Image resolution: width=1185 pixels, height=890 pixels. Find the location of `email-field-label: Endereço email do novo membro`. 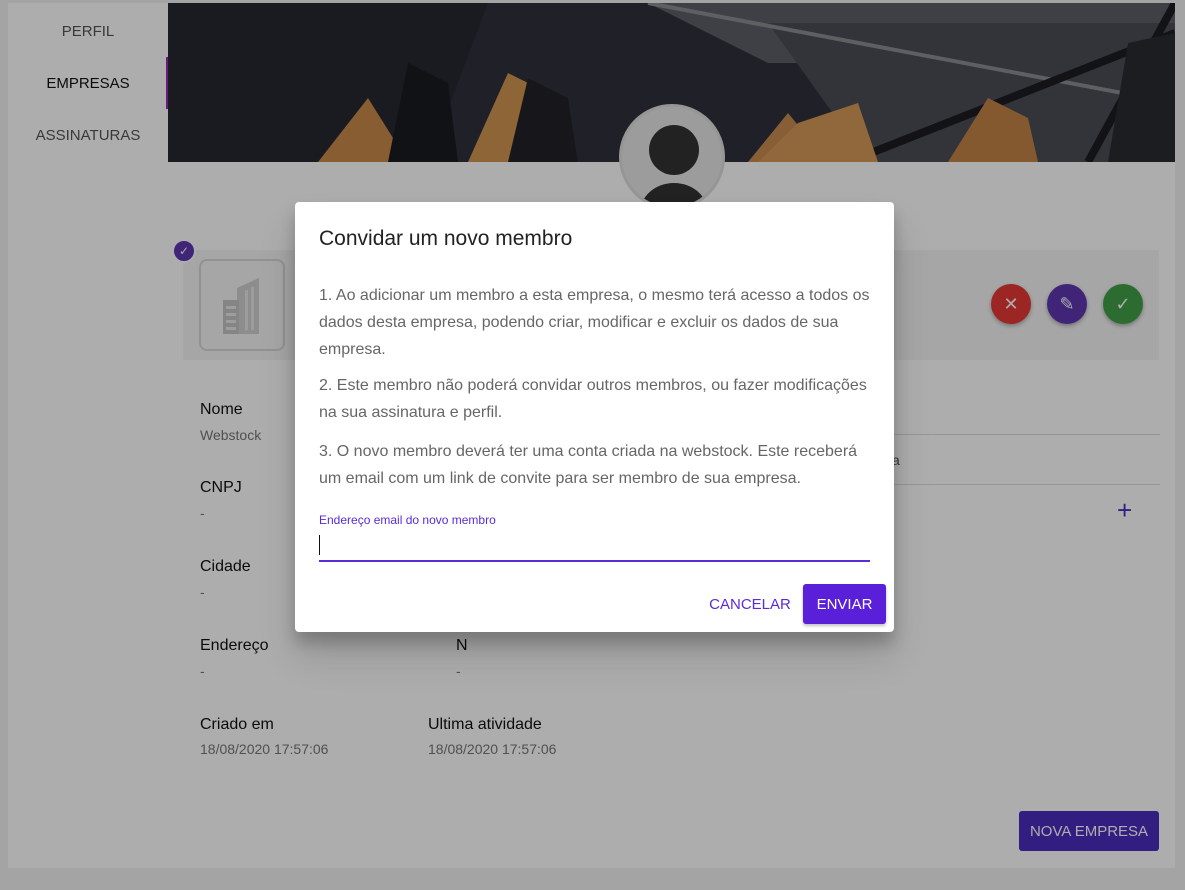

email-field-label: Endereço email do novo membro is located at coordinates (407, 520).